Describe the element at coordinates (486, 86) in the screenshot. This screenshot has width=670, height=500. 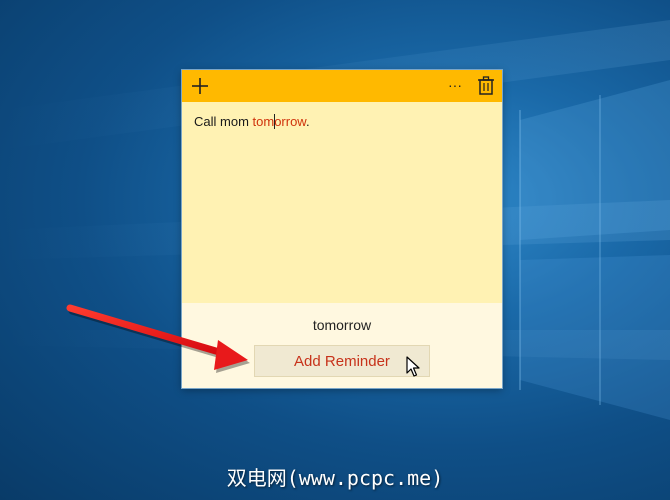
I see `trash-icon` at that location.